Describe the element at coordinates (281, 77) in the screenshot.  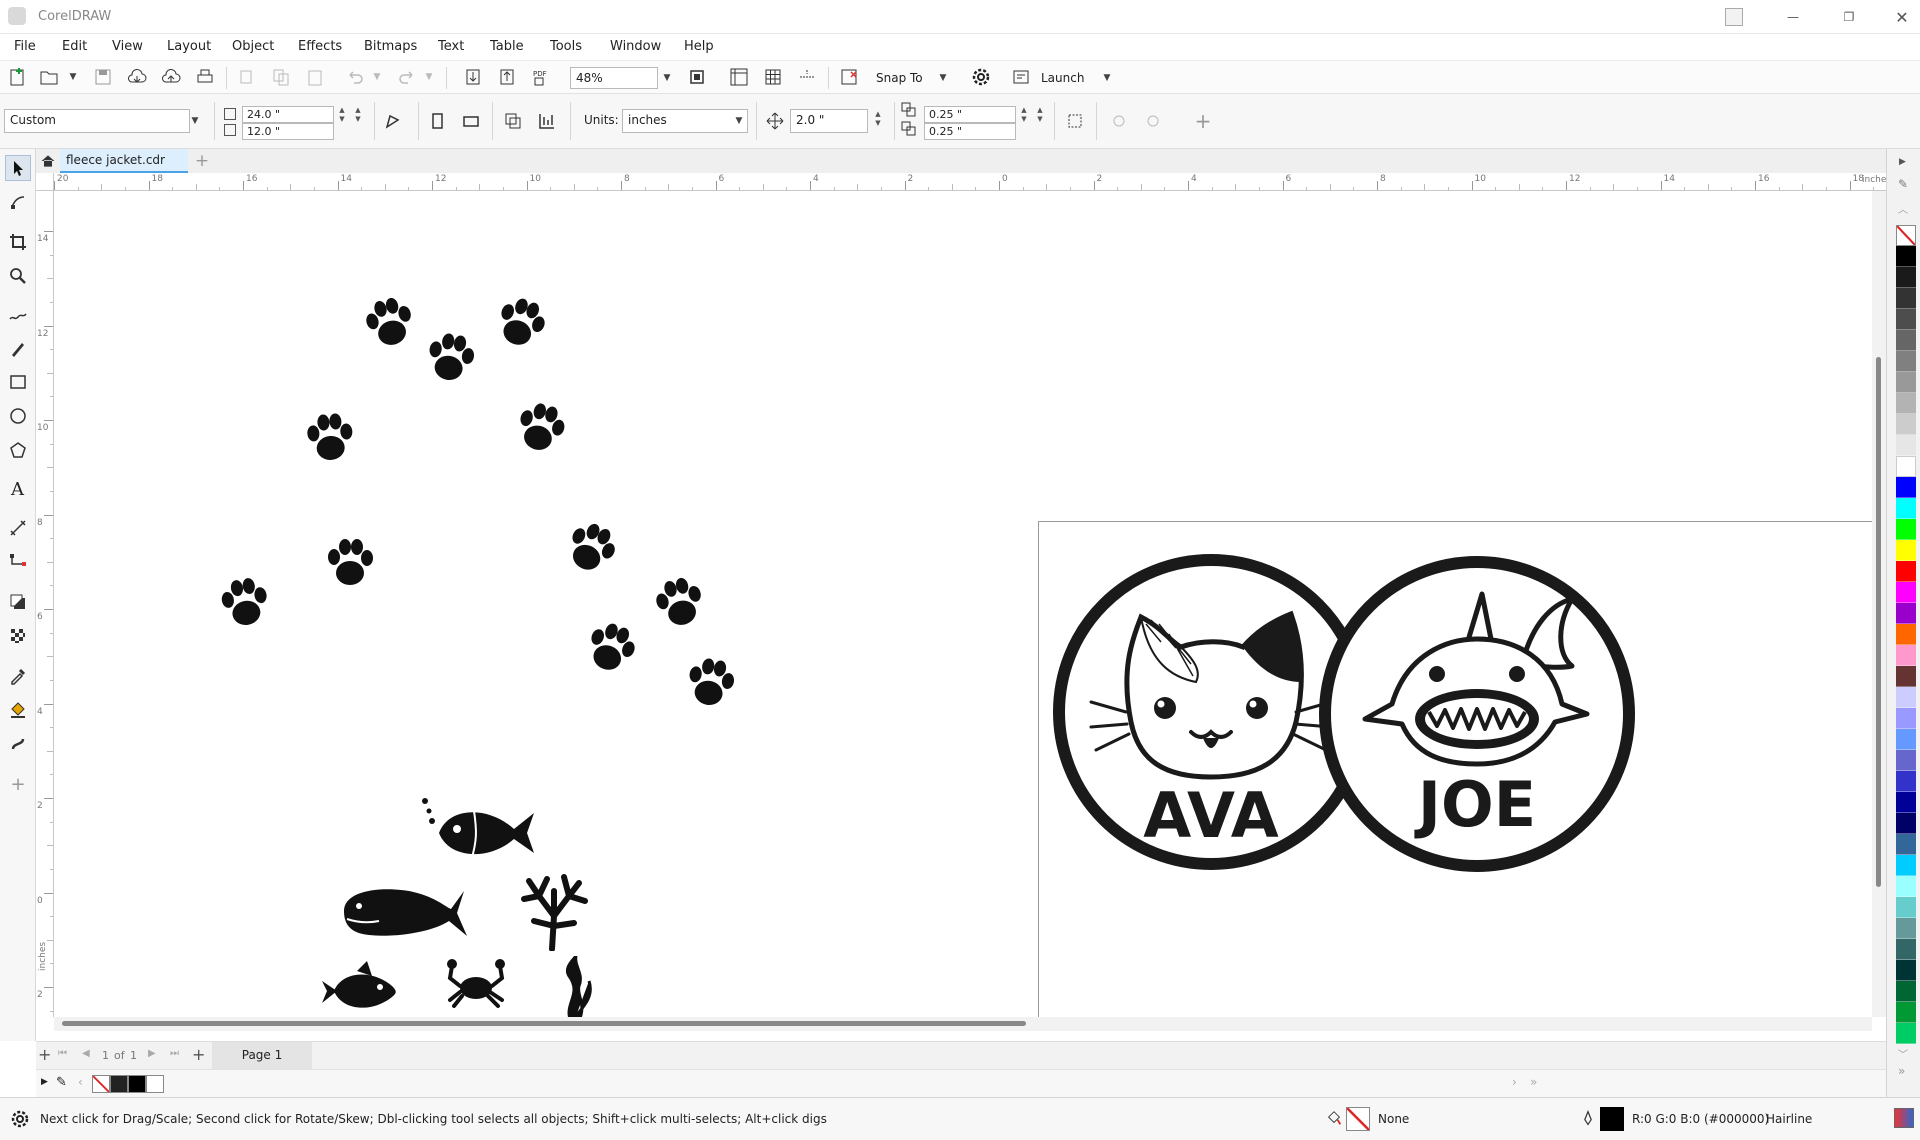
I see `copy-icon` at that location.